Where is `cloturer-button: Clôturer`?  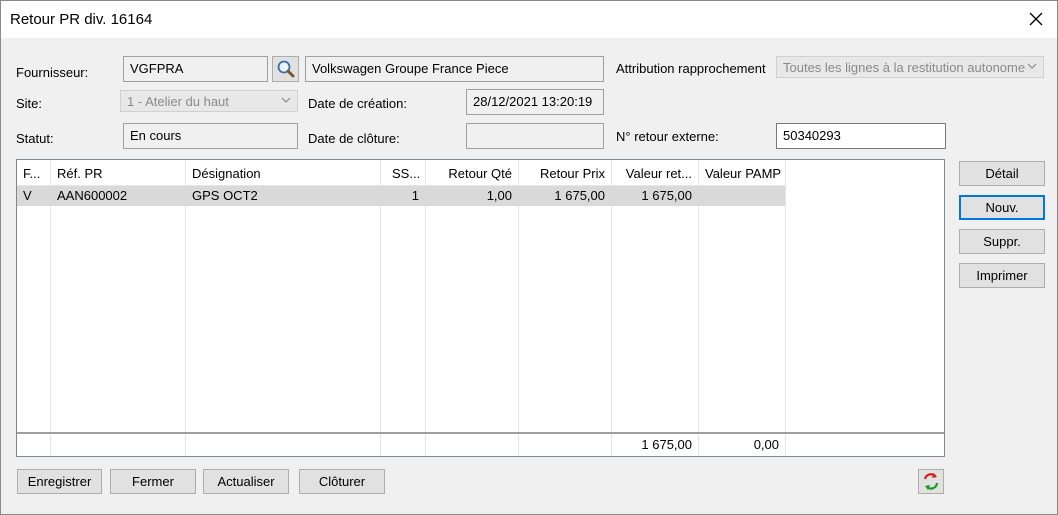 cloturer-button: Clôturer is located at coordinates (342, 481).